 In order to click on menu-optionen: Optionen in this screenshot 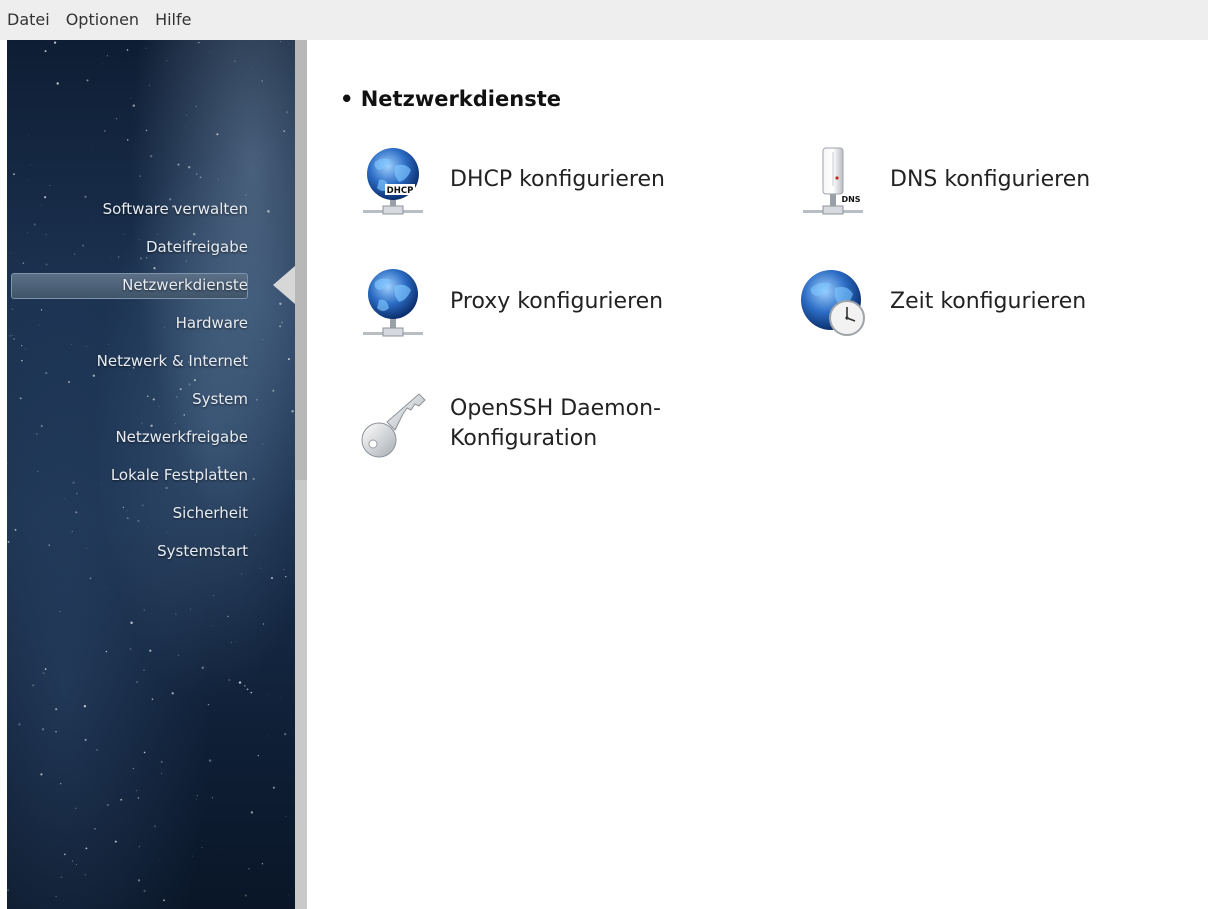, I will do `click(102, 20)`.